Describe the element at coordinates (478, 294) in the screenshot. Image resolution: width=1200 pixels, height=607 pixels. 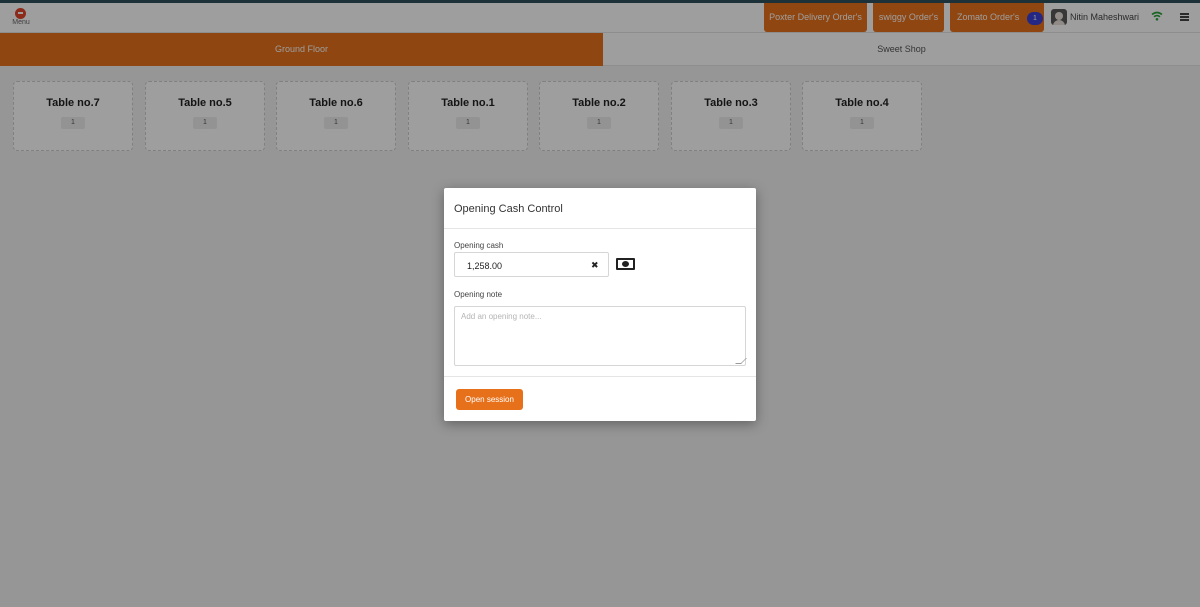
I see `opening-note-label: Opening note` at that location.